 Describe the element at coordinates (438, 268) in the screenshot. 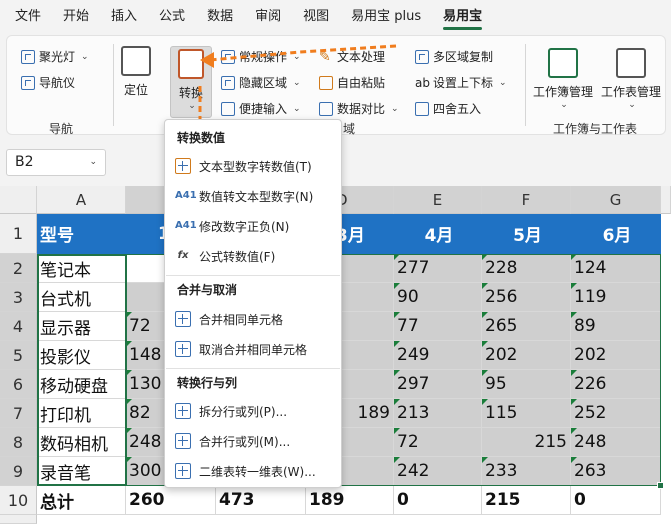

I see `cell-e2: 277` at that location.